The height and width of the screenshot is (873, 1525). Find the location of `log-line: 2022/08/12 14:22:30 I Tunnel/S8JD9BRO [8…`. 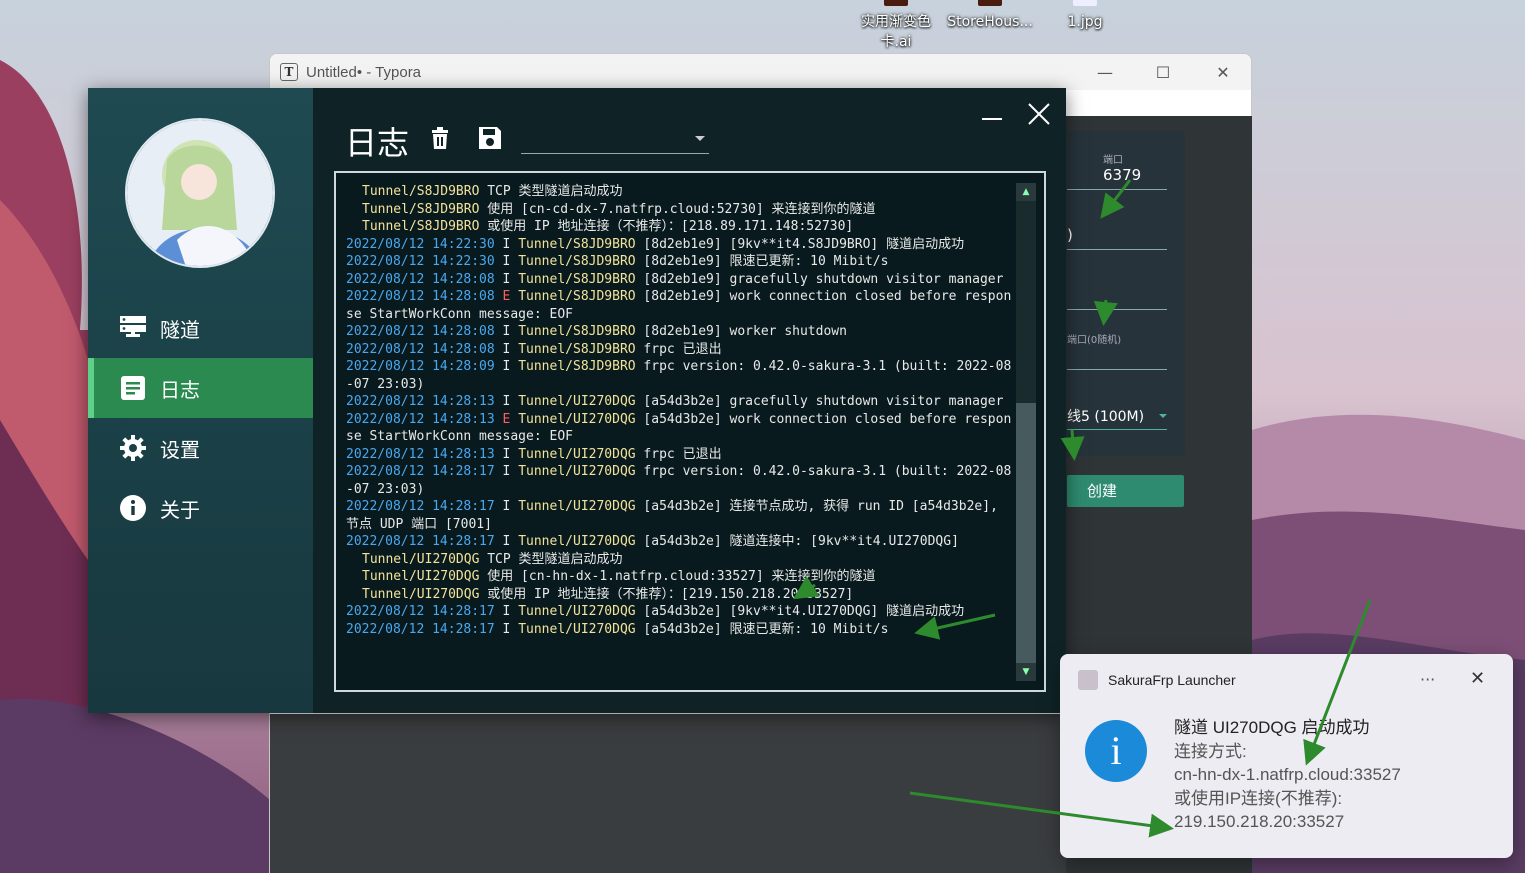

log-line: 2022/08/12 14:22:30 I Tunnel/S8JD9BRO [8… is located at coordinates (680, 262).